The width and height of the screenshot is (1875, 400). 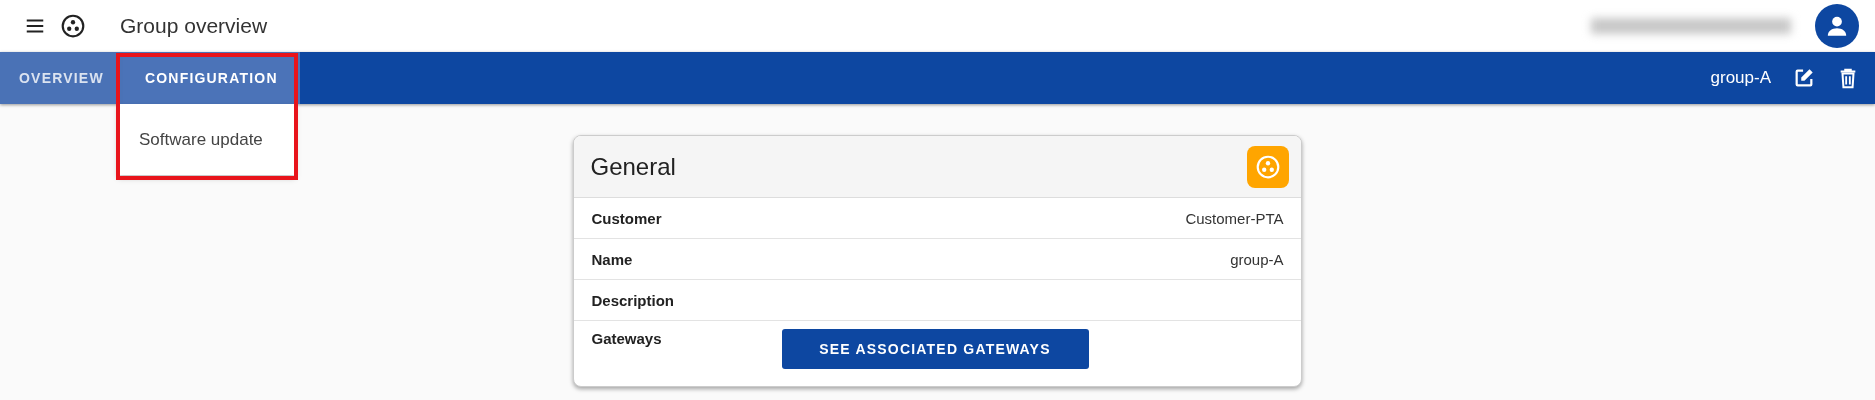 I want to click on user-avatar, so click(x=1837, y=26).